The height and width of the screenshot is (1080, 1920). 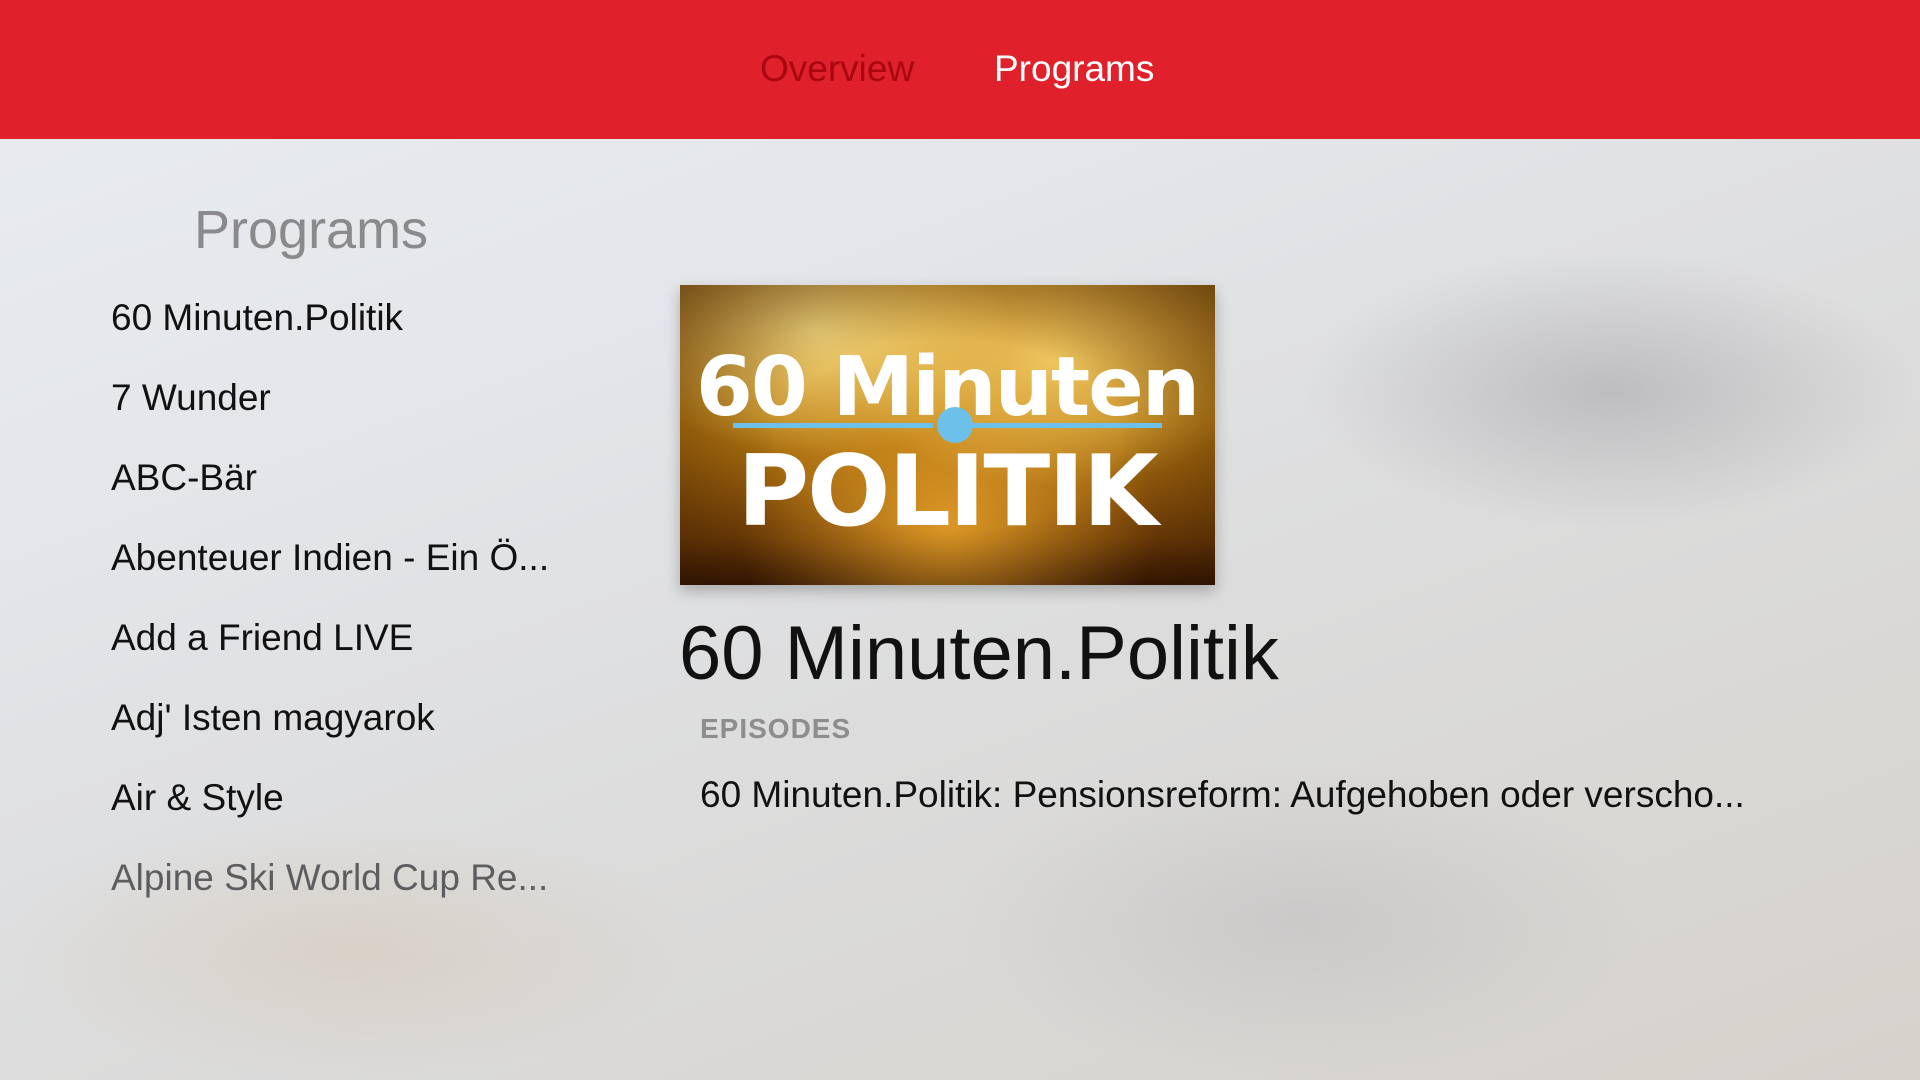 What do you see at coordinates (311, 230) in the screenshot?
I see `sidebar-title: Programs` at bounding box center [311, 230].